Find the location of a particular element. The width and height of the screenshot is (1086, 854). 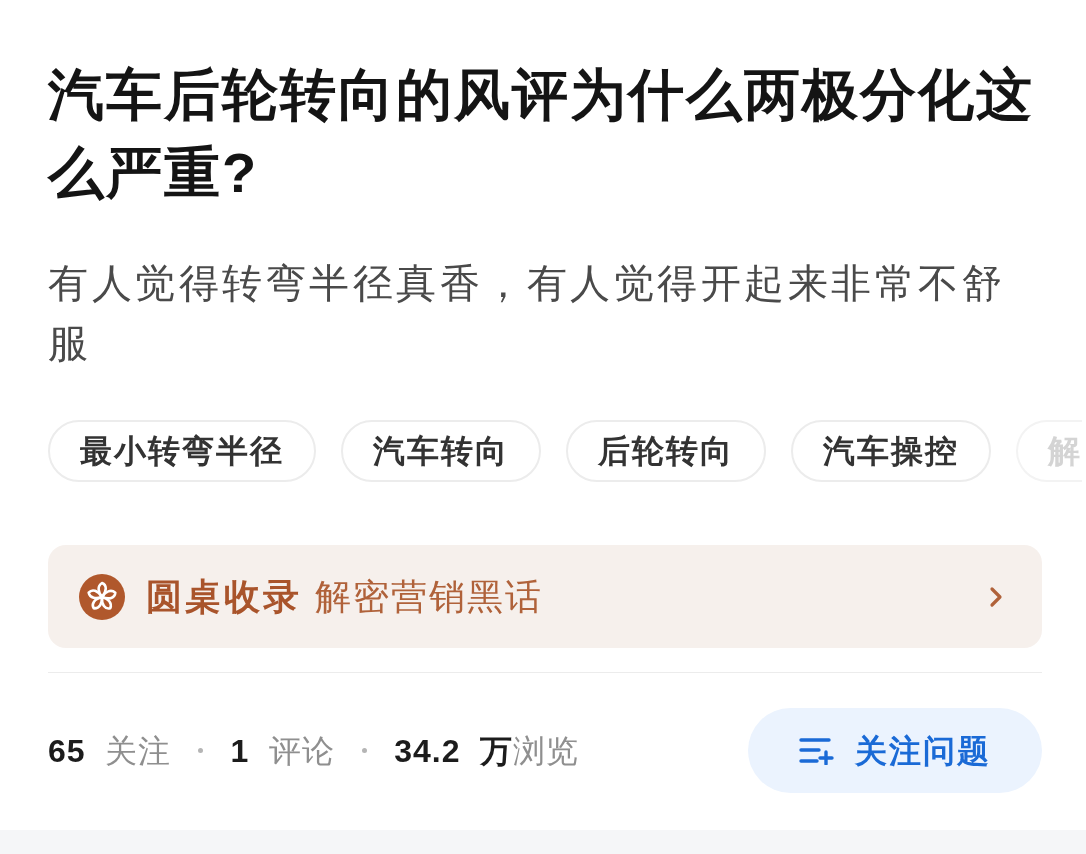

flower-icon is located at coordinates (102, 596).